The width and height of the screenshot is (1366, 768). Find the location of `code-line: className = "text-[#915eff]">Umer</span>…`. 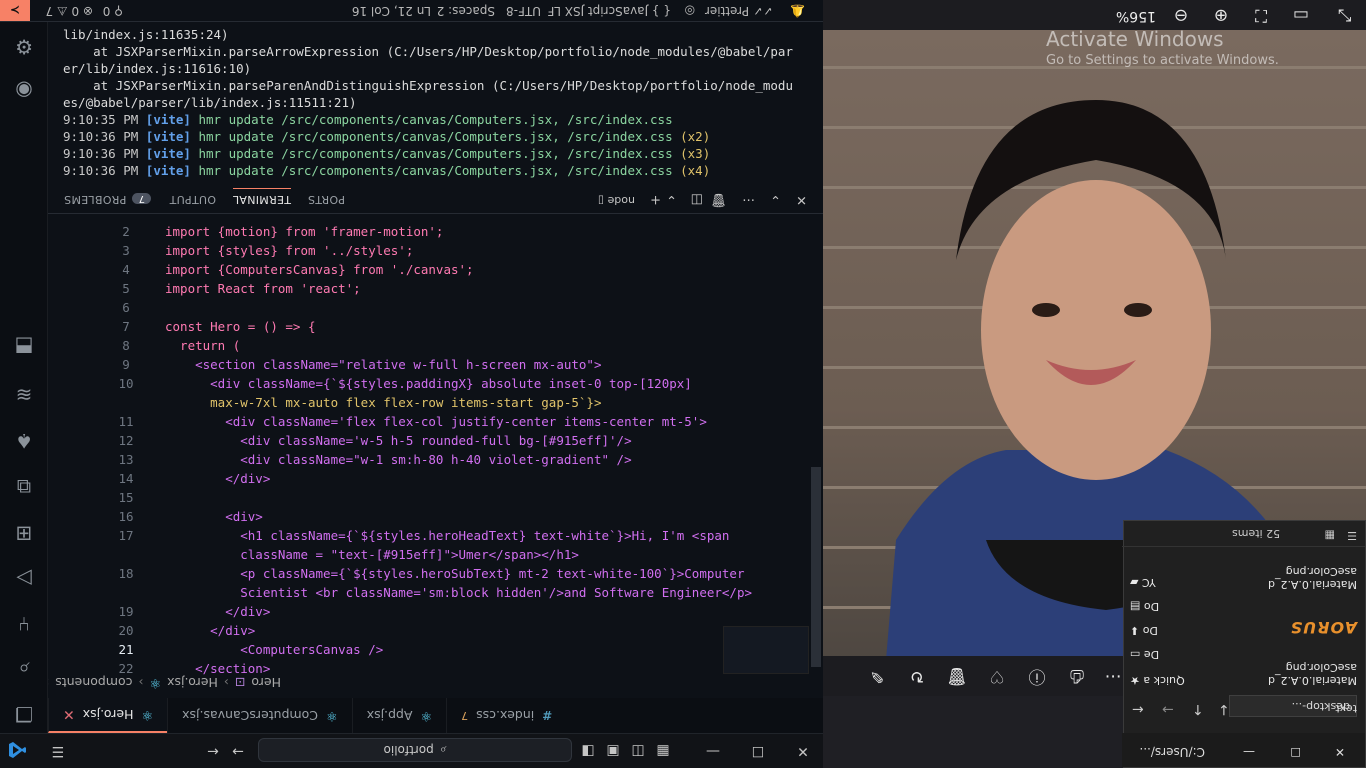

code-line: className = "text-[#915eff]">Umer</span>… is located at coordinates (435, 554).